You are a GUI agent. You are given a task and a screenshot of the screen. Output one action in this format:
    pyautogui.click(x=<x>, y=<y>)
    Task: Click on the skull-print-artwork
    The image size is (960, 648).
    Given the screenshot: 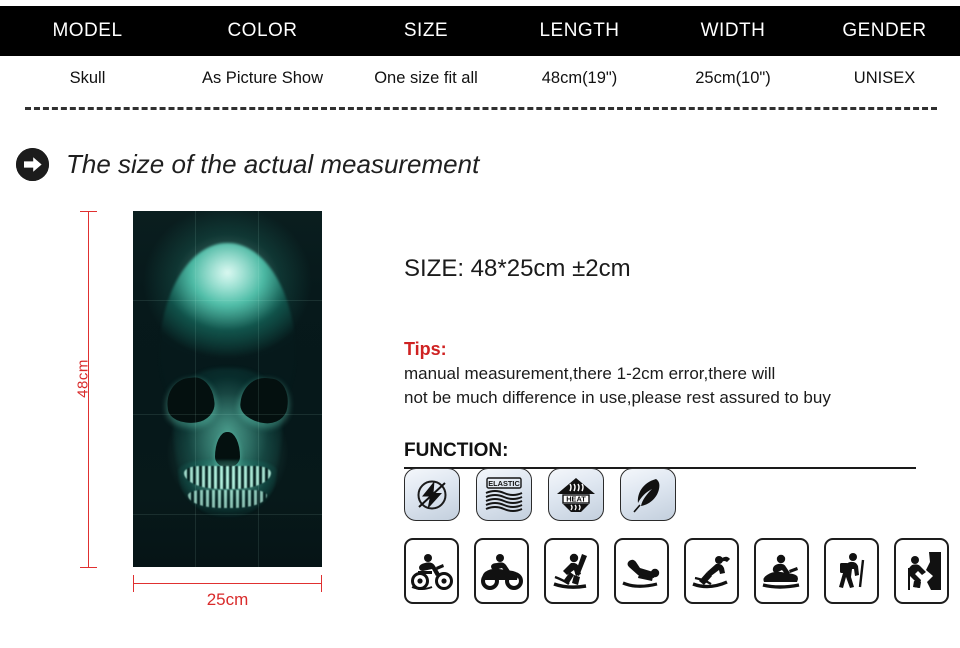 What is the action you would take?
    pyautogui.click(x=227, y=389)
    